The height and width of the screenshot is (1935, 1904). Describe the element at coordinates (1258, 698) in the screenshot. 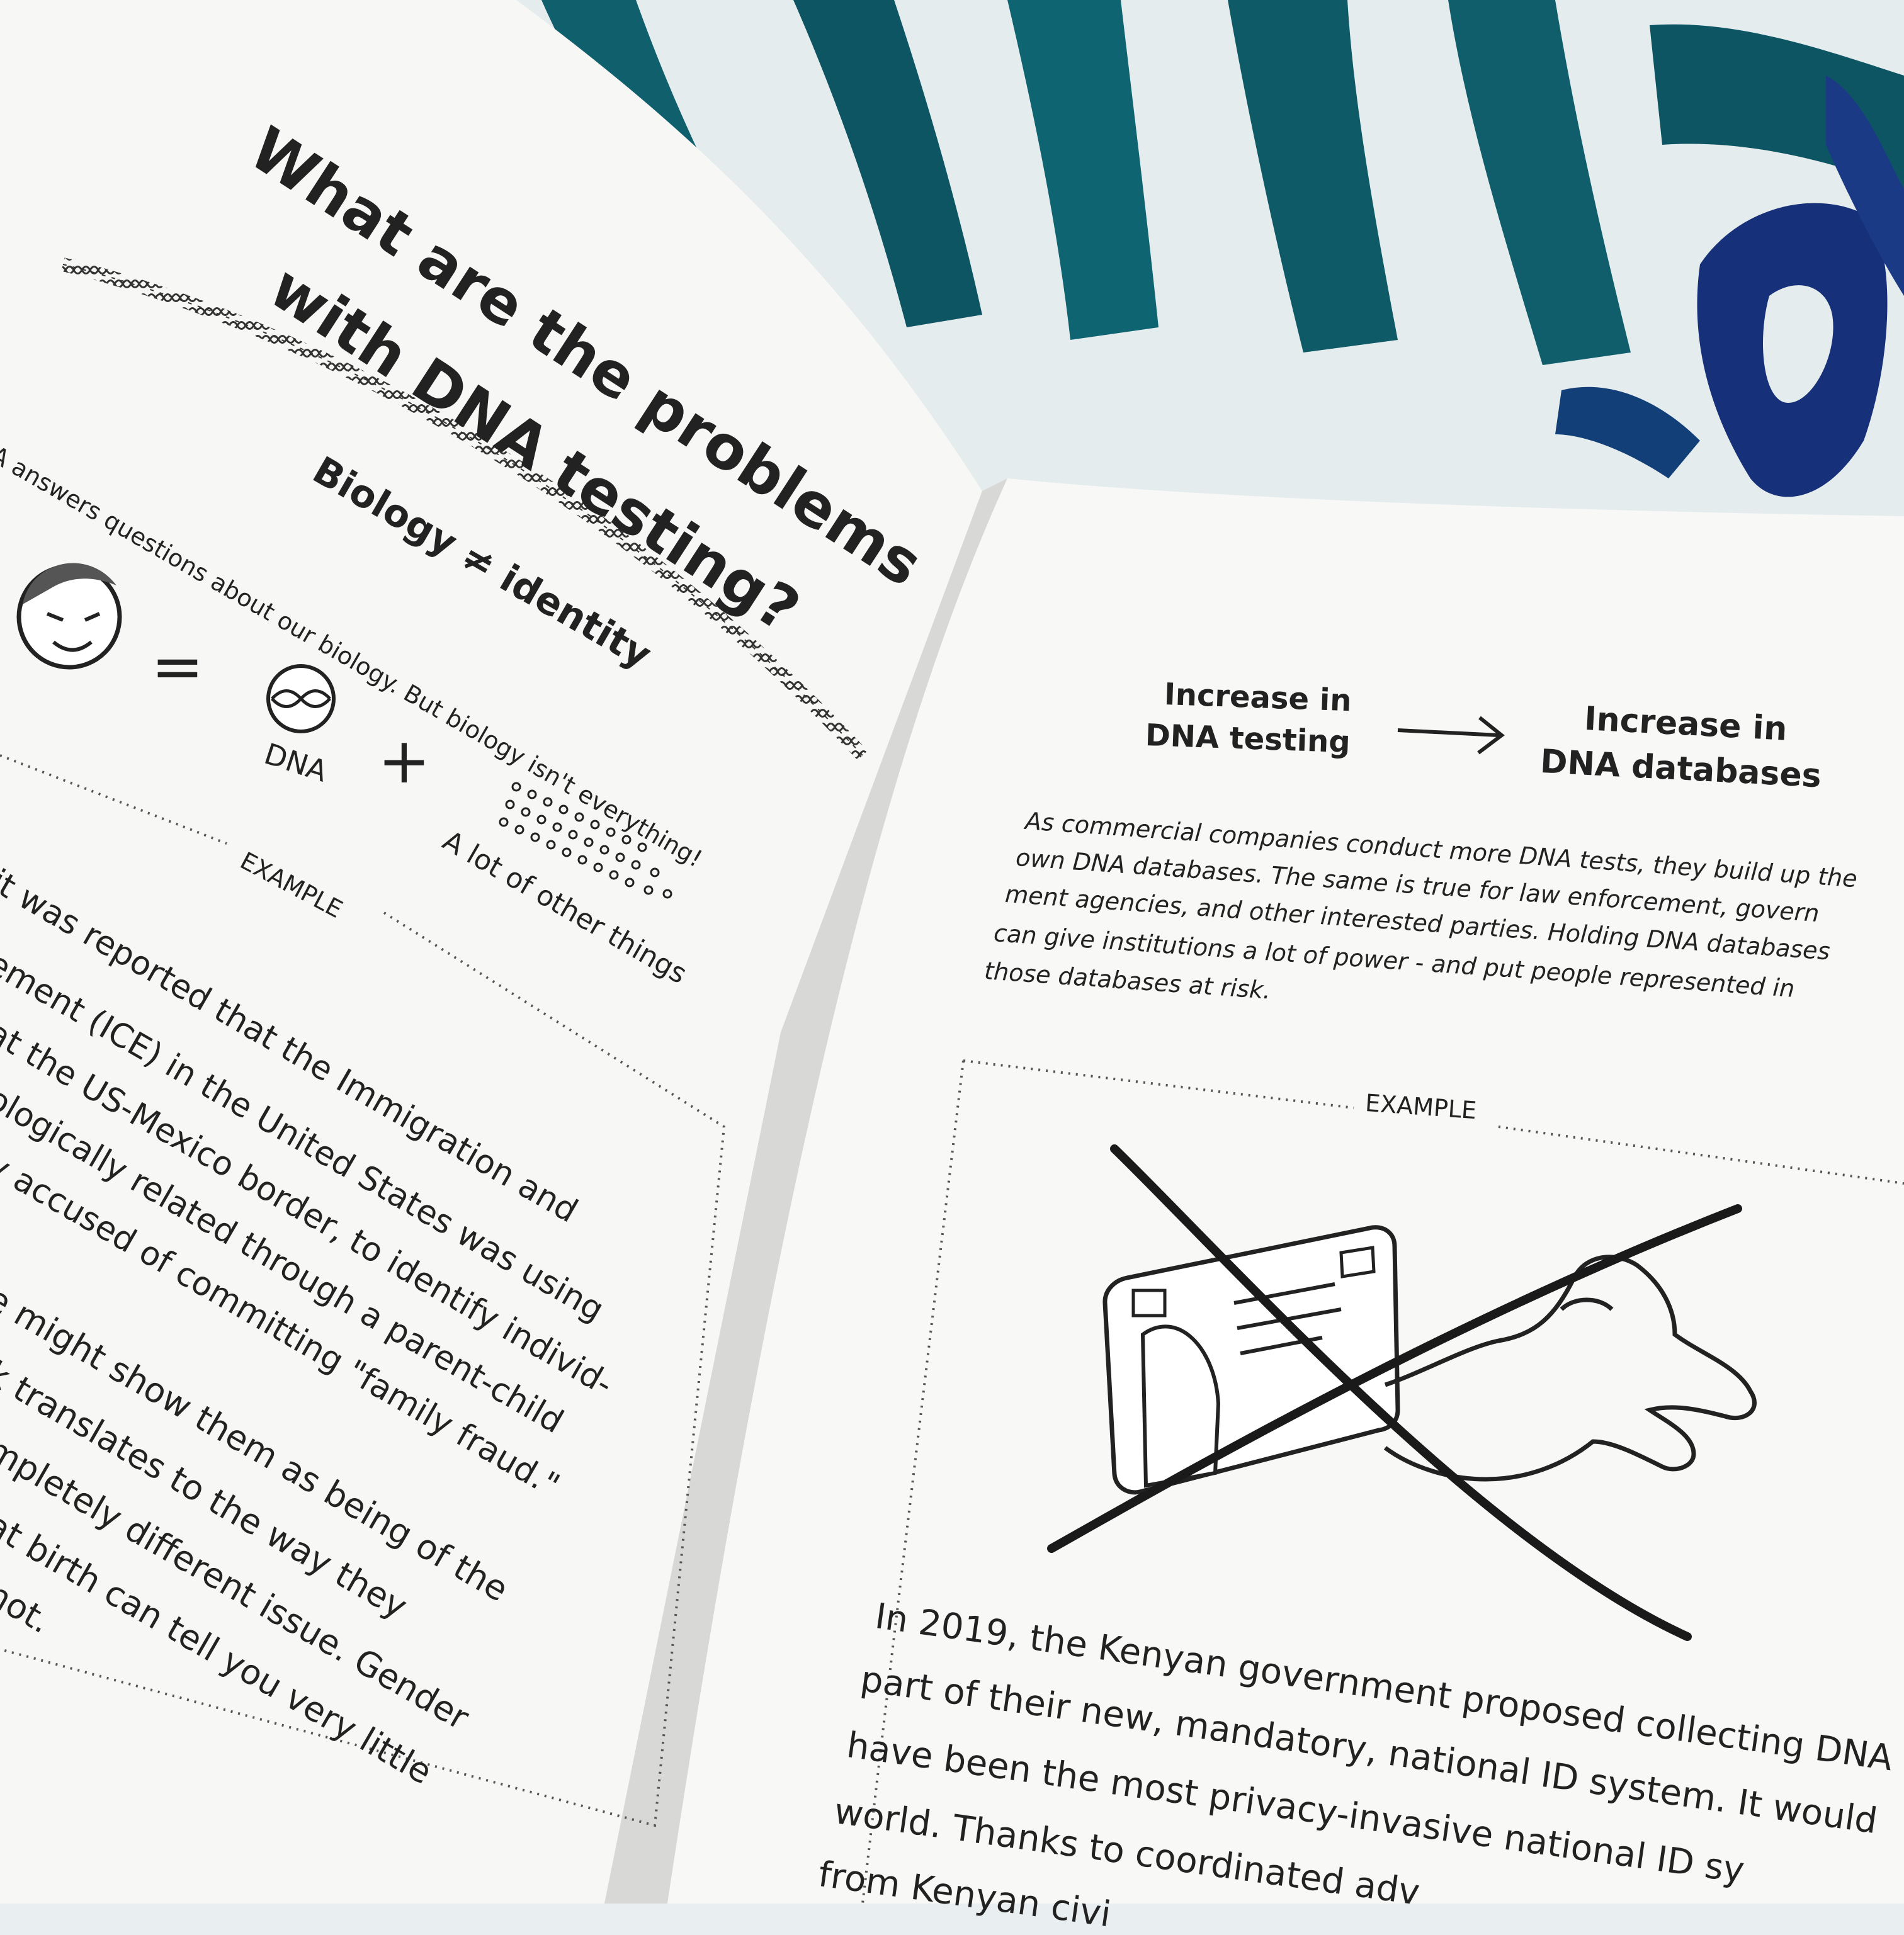

I see `flow-left-line1: Increase in` at that location.